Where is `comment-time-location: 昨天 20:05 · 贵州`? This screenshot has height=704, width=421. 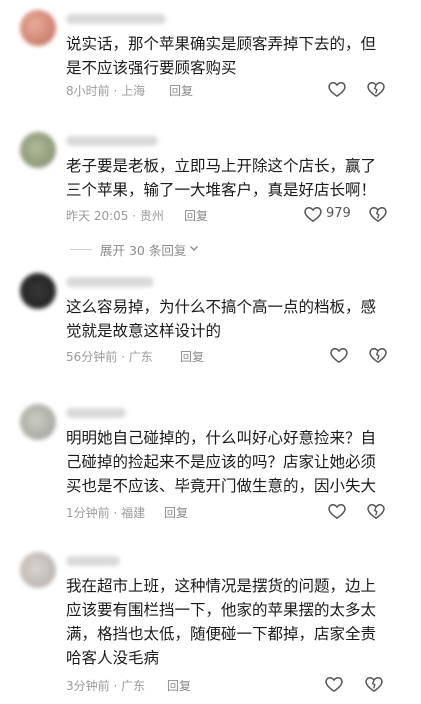
comment-time-location: 昨天 20:05 · 贵州 is located at coordinates (115, 216).